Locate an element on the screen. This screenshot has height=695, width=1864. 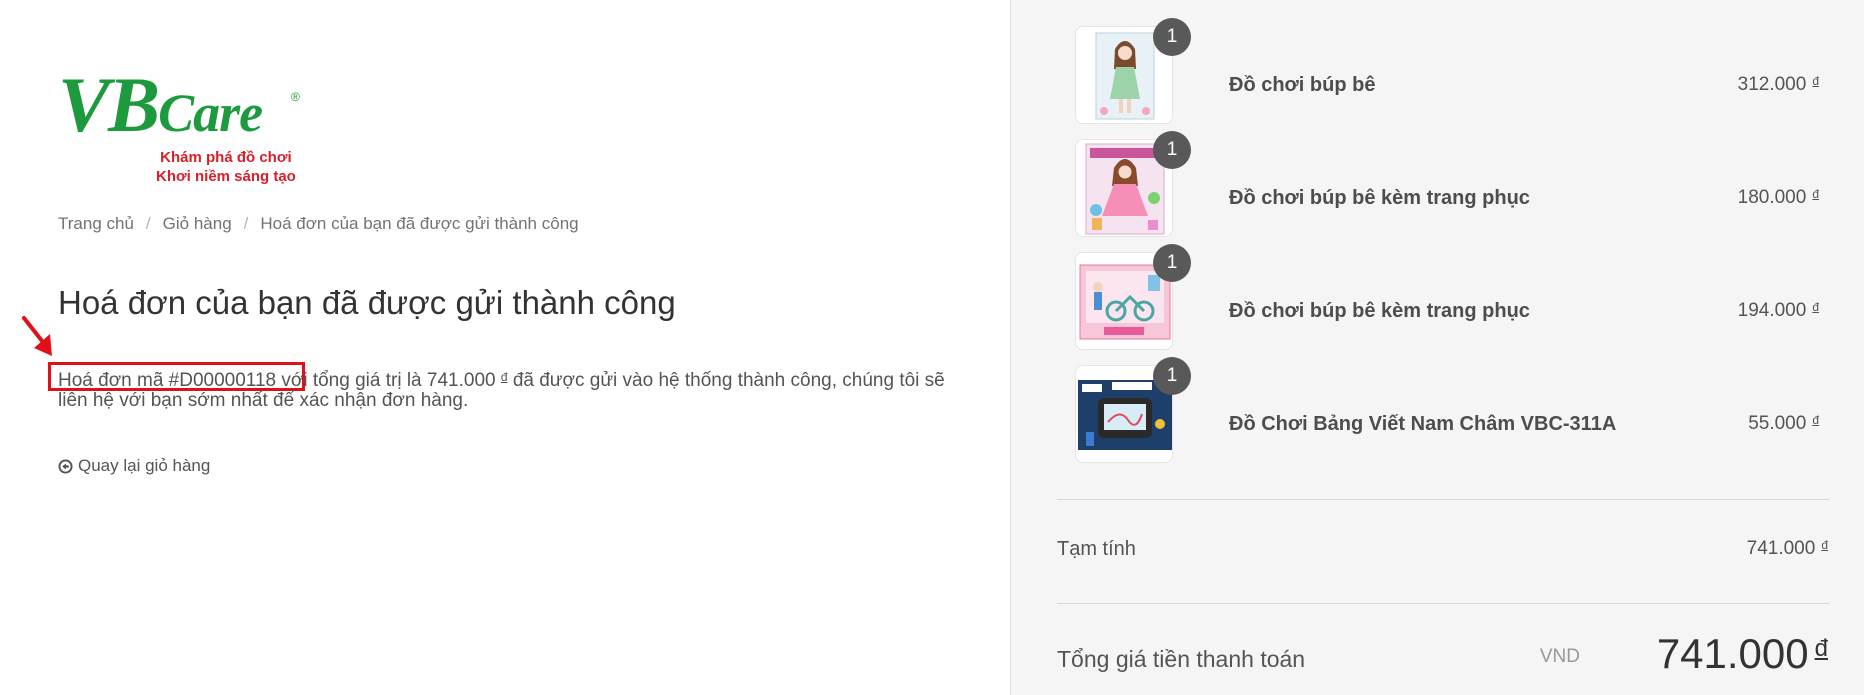
breadcrumb-cart: Giỏ hàng is located at coordinates (197, 223).